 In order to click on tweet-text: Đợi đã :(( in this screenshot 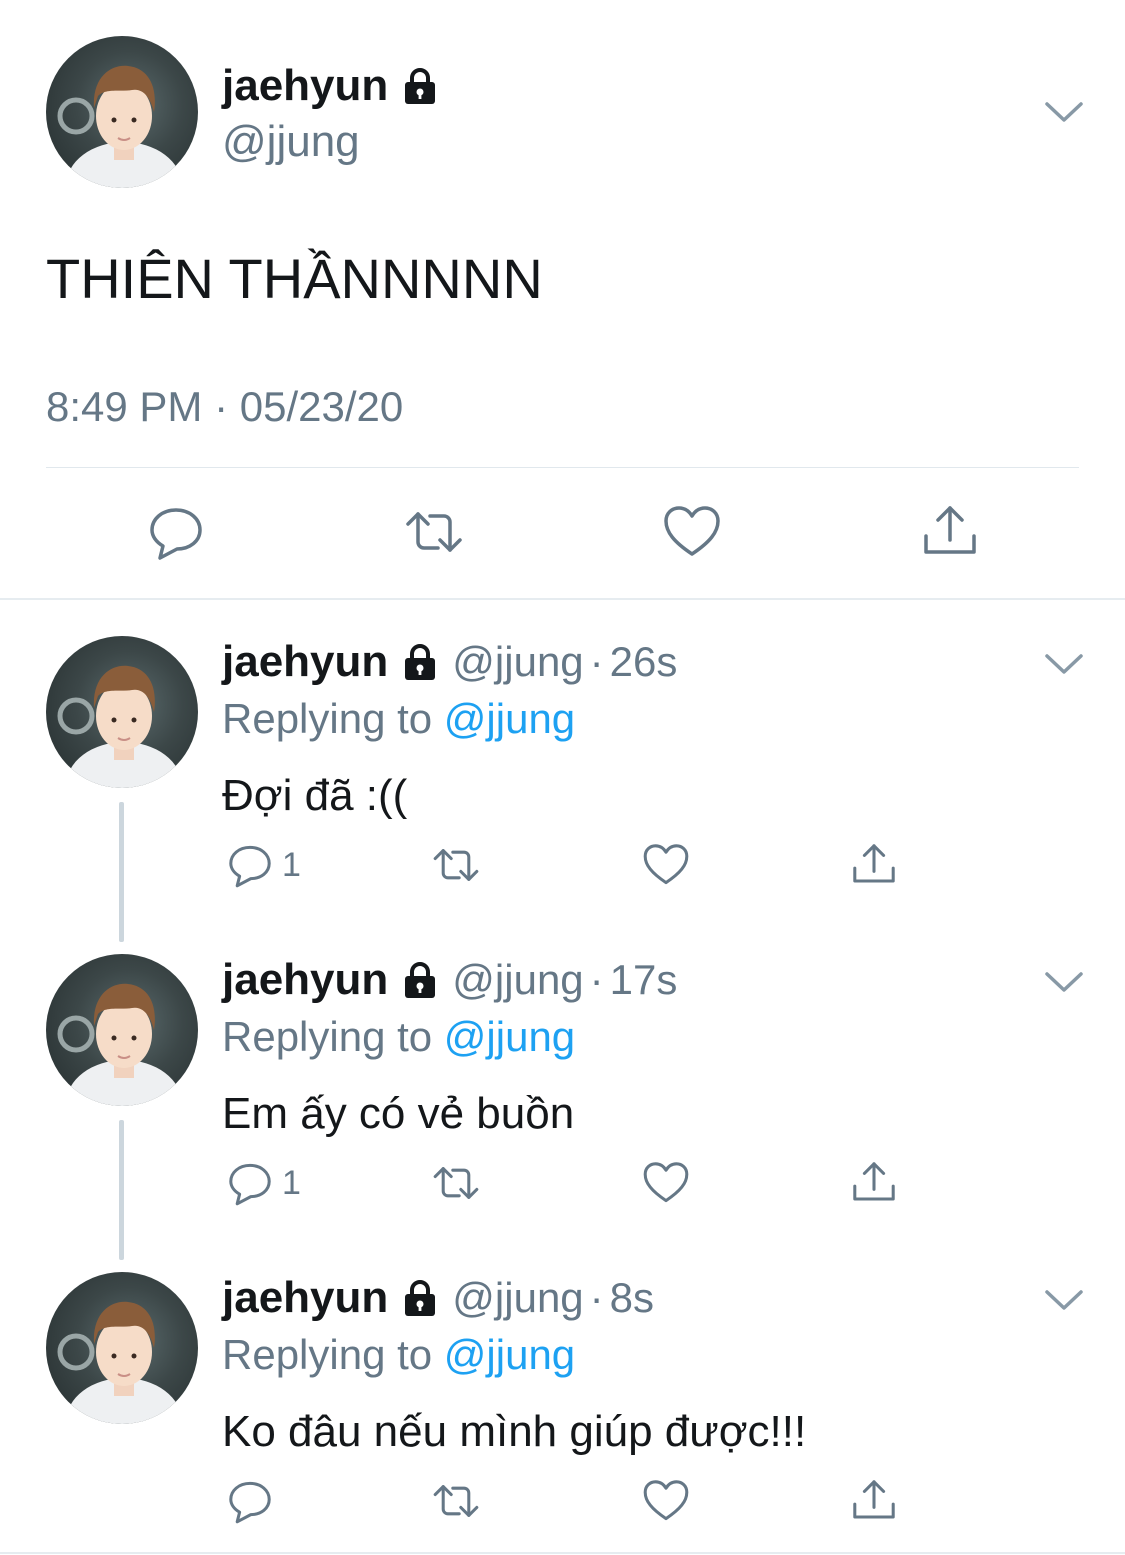, I will do `click(315, 795)`.